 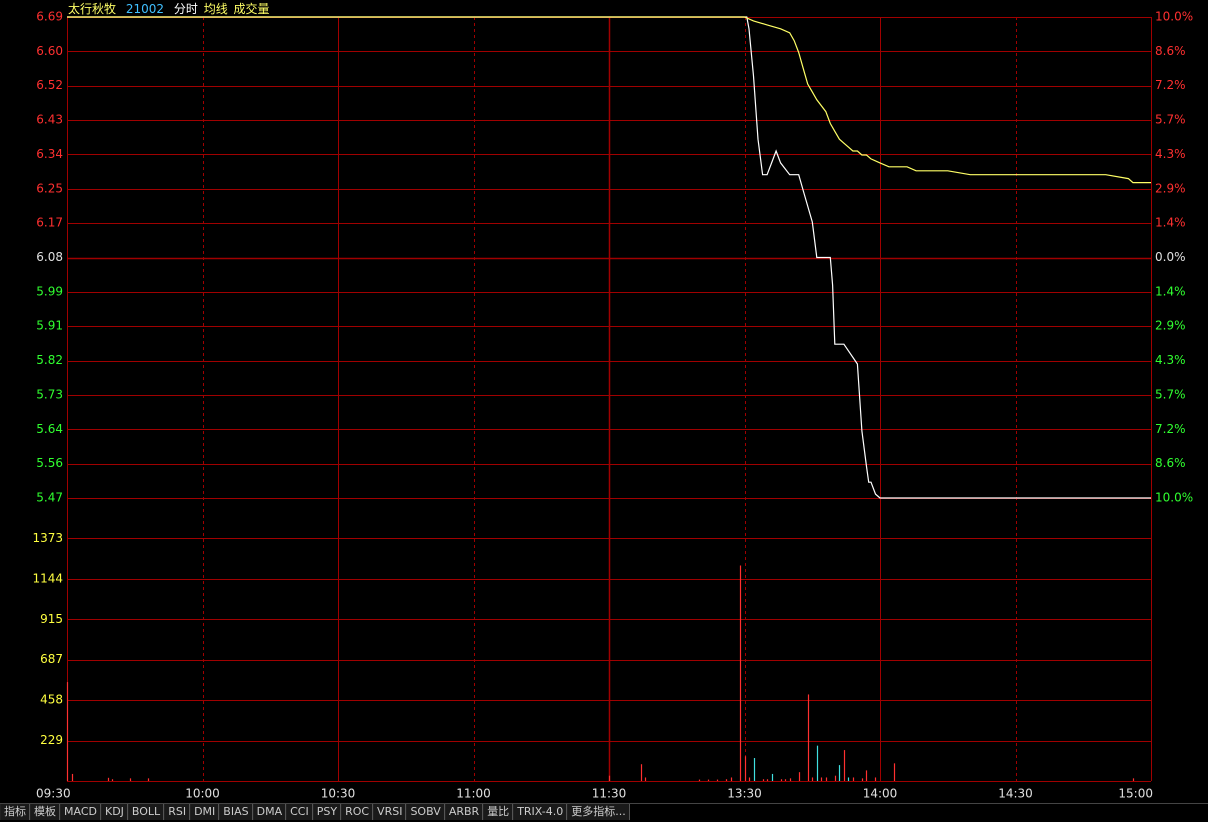 I want to click on indicator-tab: 模板, so click(x=45, y=812).